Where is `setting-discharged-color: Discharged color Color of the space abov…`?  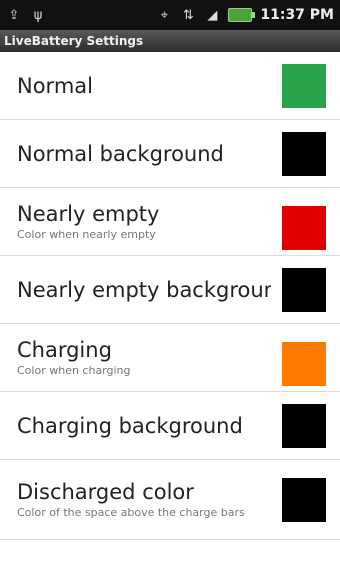
setting-discharged-color: Discharged color Color of the space abov… is located at coordinates (170, 500).